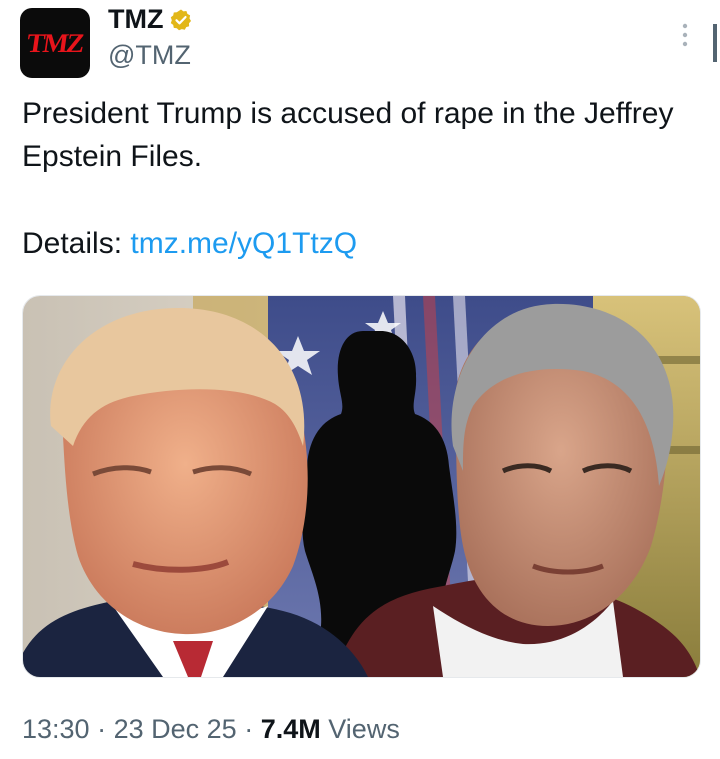  What do you see at coordinates (243, 243) in the screenshot?
I see `tweet-link: tmz.me/yQ1TtzQ` at bounding box center [243, 243].